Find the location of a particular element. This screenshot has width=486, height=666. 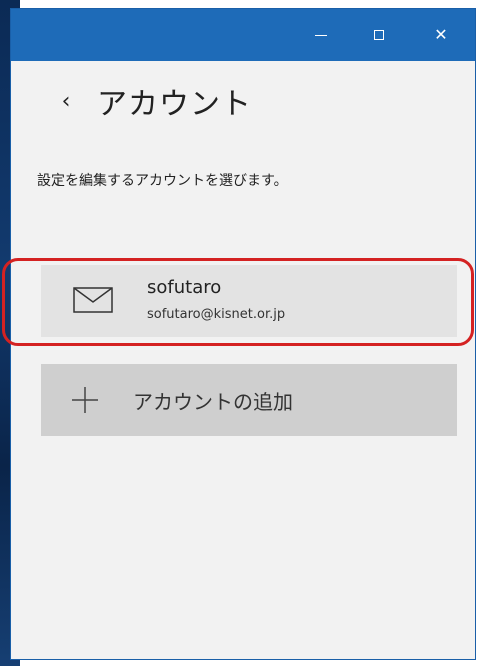

add-account-button: アカウントの追加 is located at coordinates (249, 400).